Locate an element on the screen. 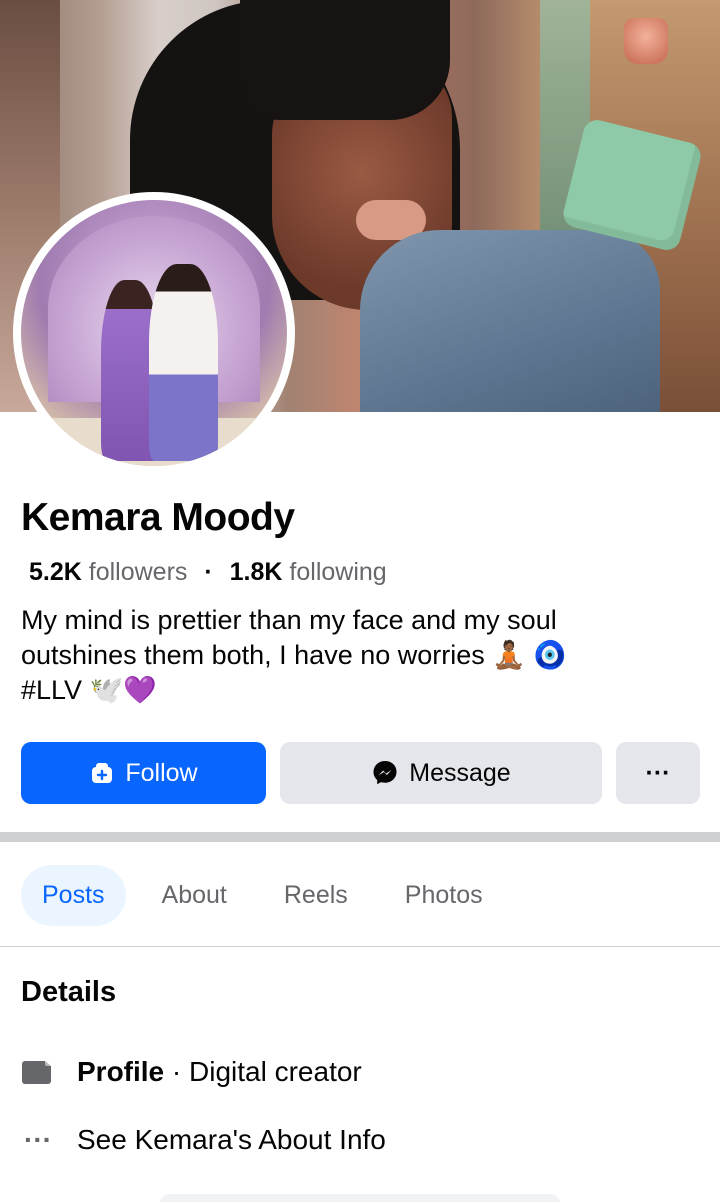  profile-name: Kemara Moody is located at coordinates (158, 517).